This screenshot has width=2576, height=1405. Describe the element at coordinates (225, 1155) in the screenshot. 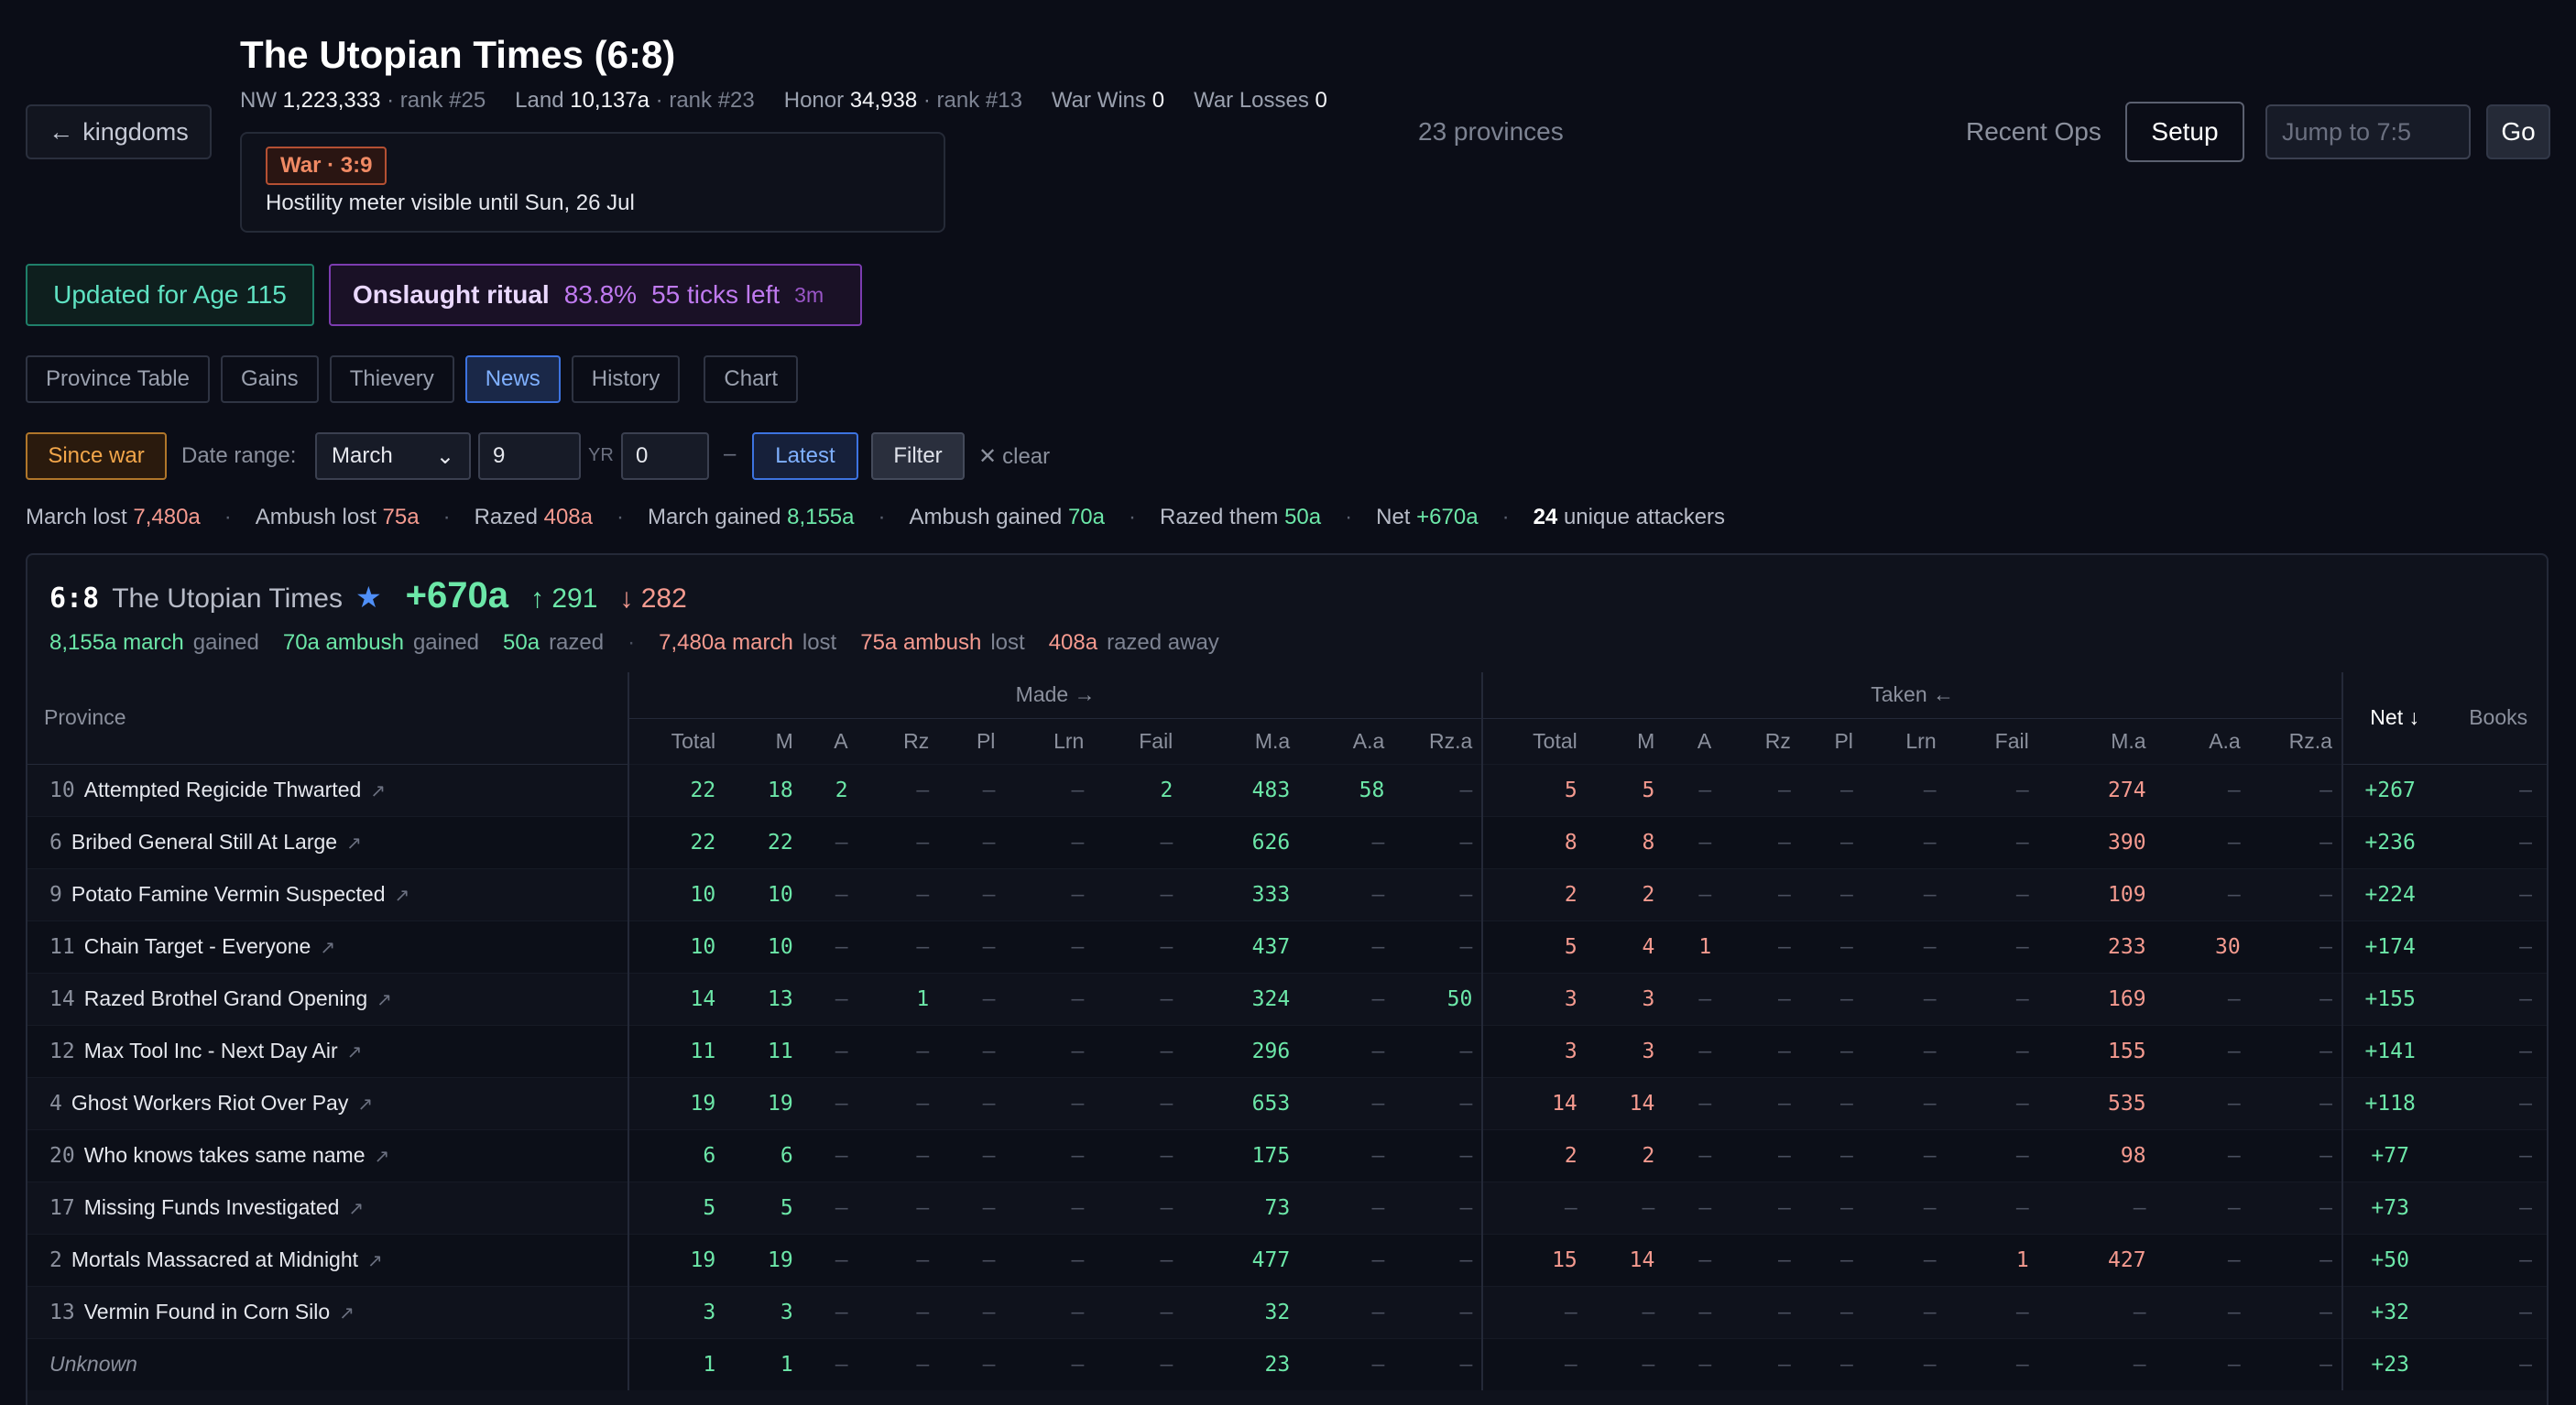

I see `province-name: Who knows takes same name` at that location.